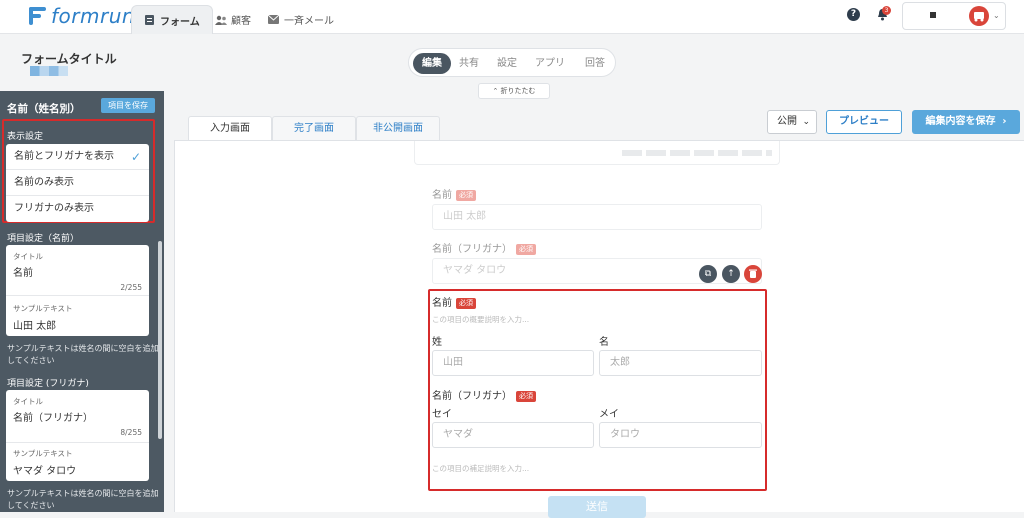 Image resolution: width=1024 pixels, height=518 pixels. What do you see at coordinates (960, 121) in the screenshot?
I see `save-changes-label: 編集内容を保存` at bounding box center [960, 121].